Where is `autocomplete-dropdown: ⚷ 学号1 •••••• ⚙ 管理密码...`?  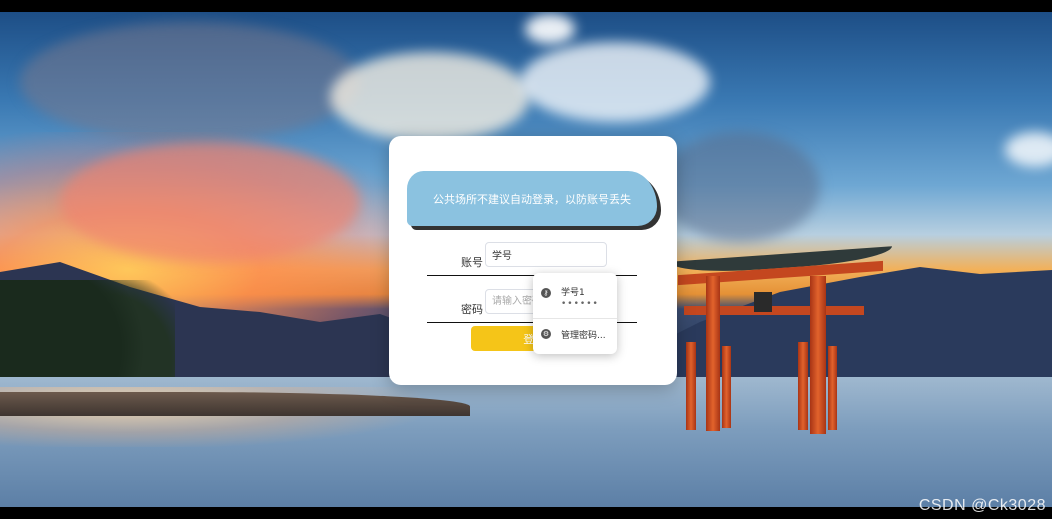 autocomplete-dropdown: ⚷ 学号1 •••••• ⚙ 管理密码... is located at coordinates (575, 313).